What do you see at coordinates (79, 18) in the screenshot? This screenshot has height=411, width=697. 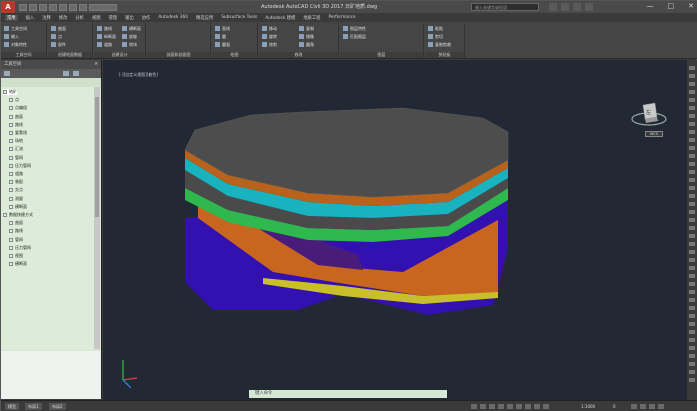 I see `ribbon-tab: 分析` at bounding box center [79, 18].